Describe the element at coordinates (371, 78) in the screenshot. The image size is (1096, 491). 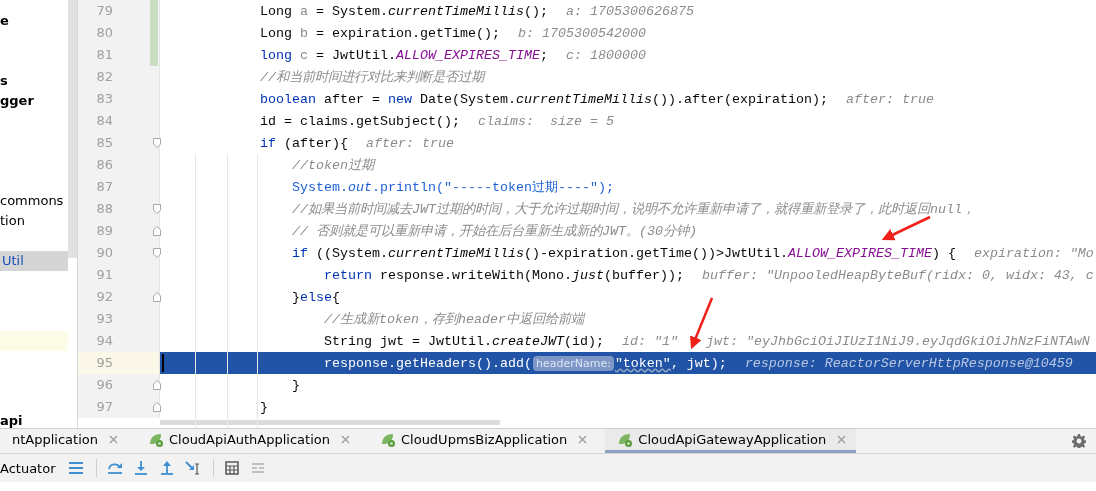
I see `code-line: //和当前时间进行对比来判断是否过期` at that location.